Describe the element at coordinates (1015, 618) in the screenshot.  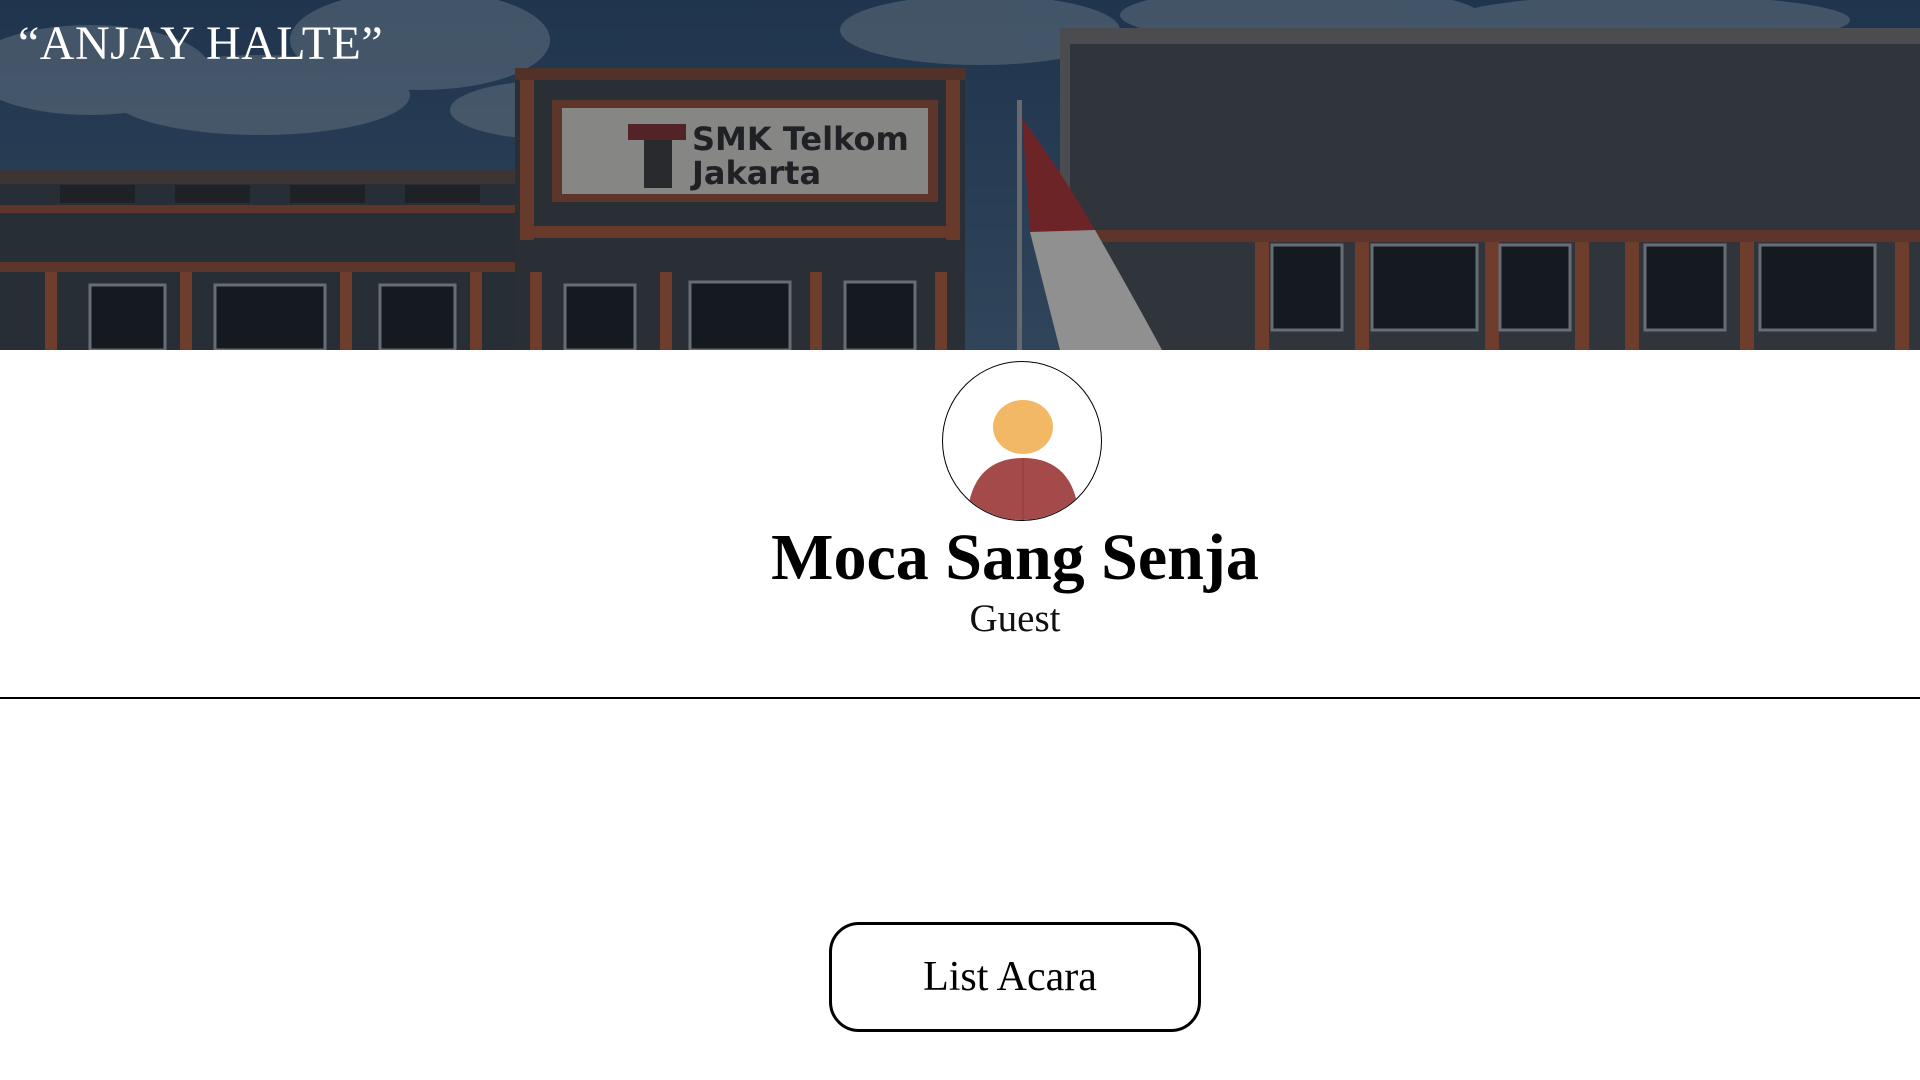
I see `user-role: Guest` at that location.